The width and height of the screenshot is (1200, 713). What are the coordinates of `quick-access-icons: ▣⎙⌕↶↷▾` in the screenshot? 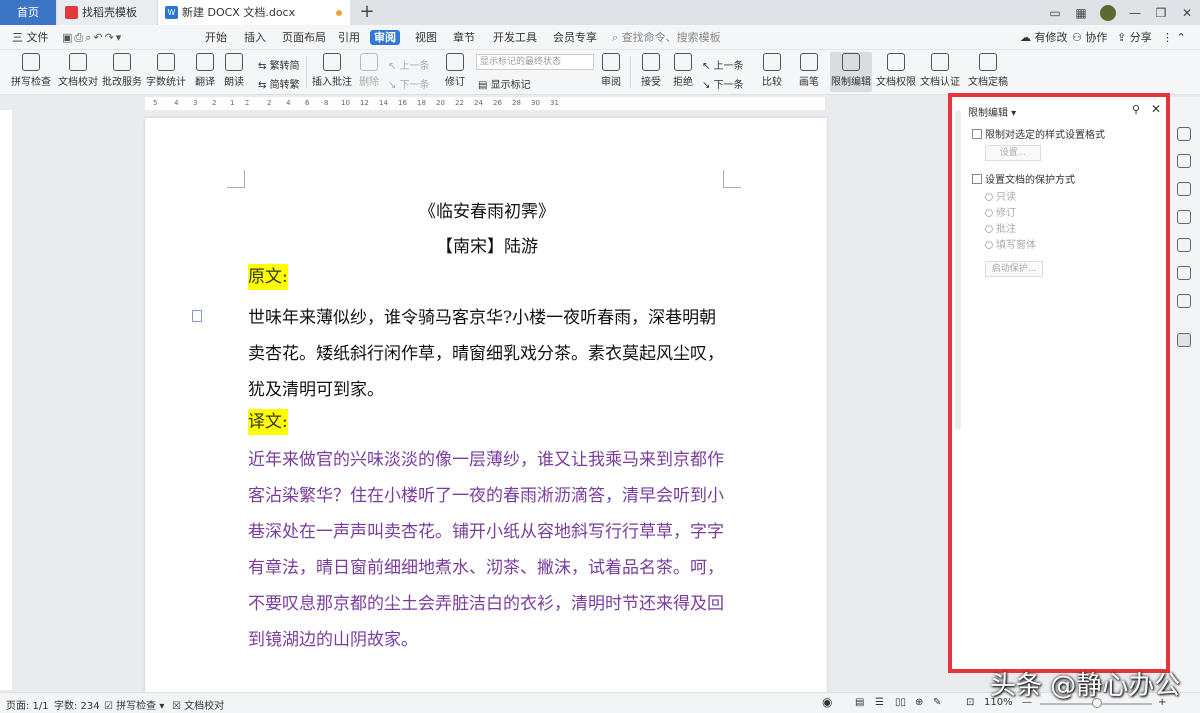 It's located at (92, 37).